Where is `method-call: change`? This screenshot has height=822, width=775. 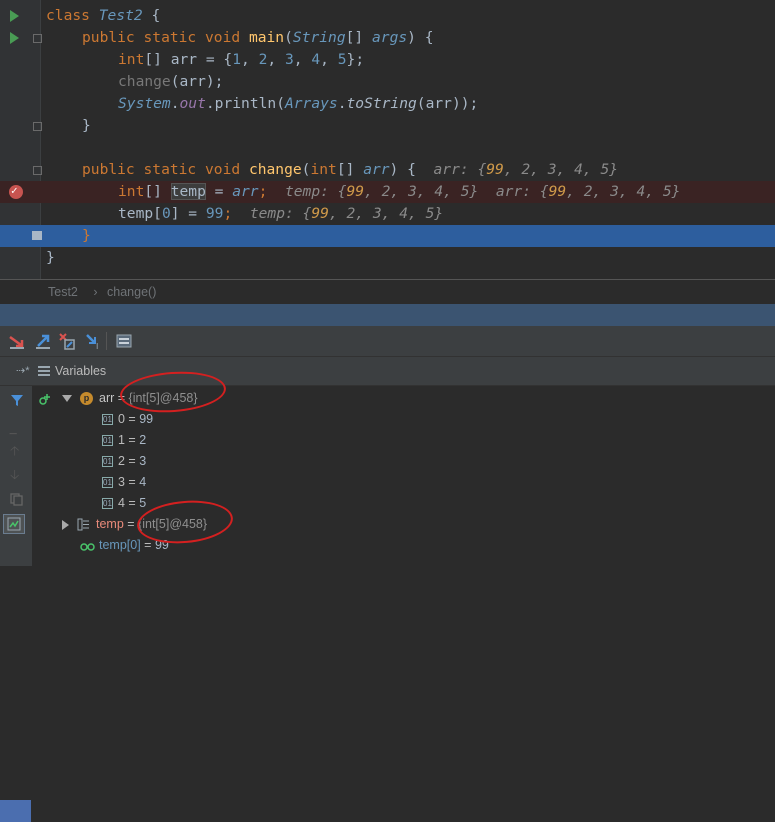
method-call: change is located at coordinates (144, 81).